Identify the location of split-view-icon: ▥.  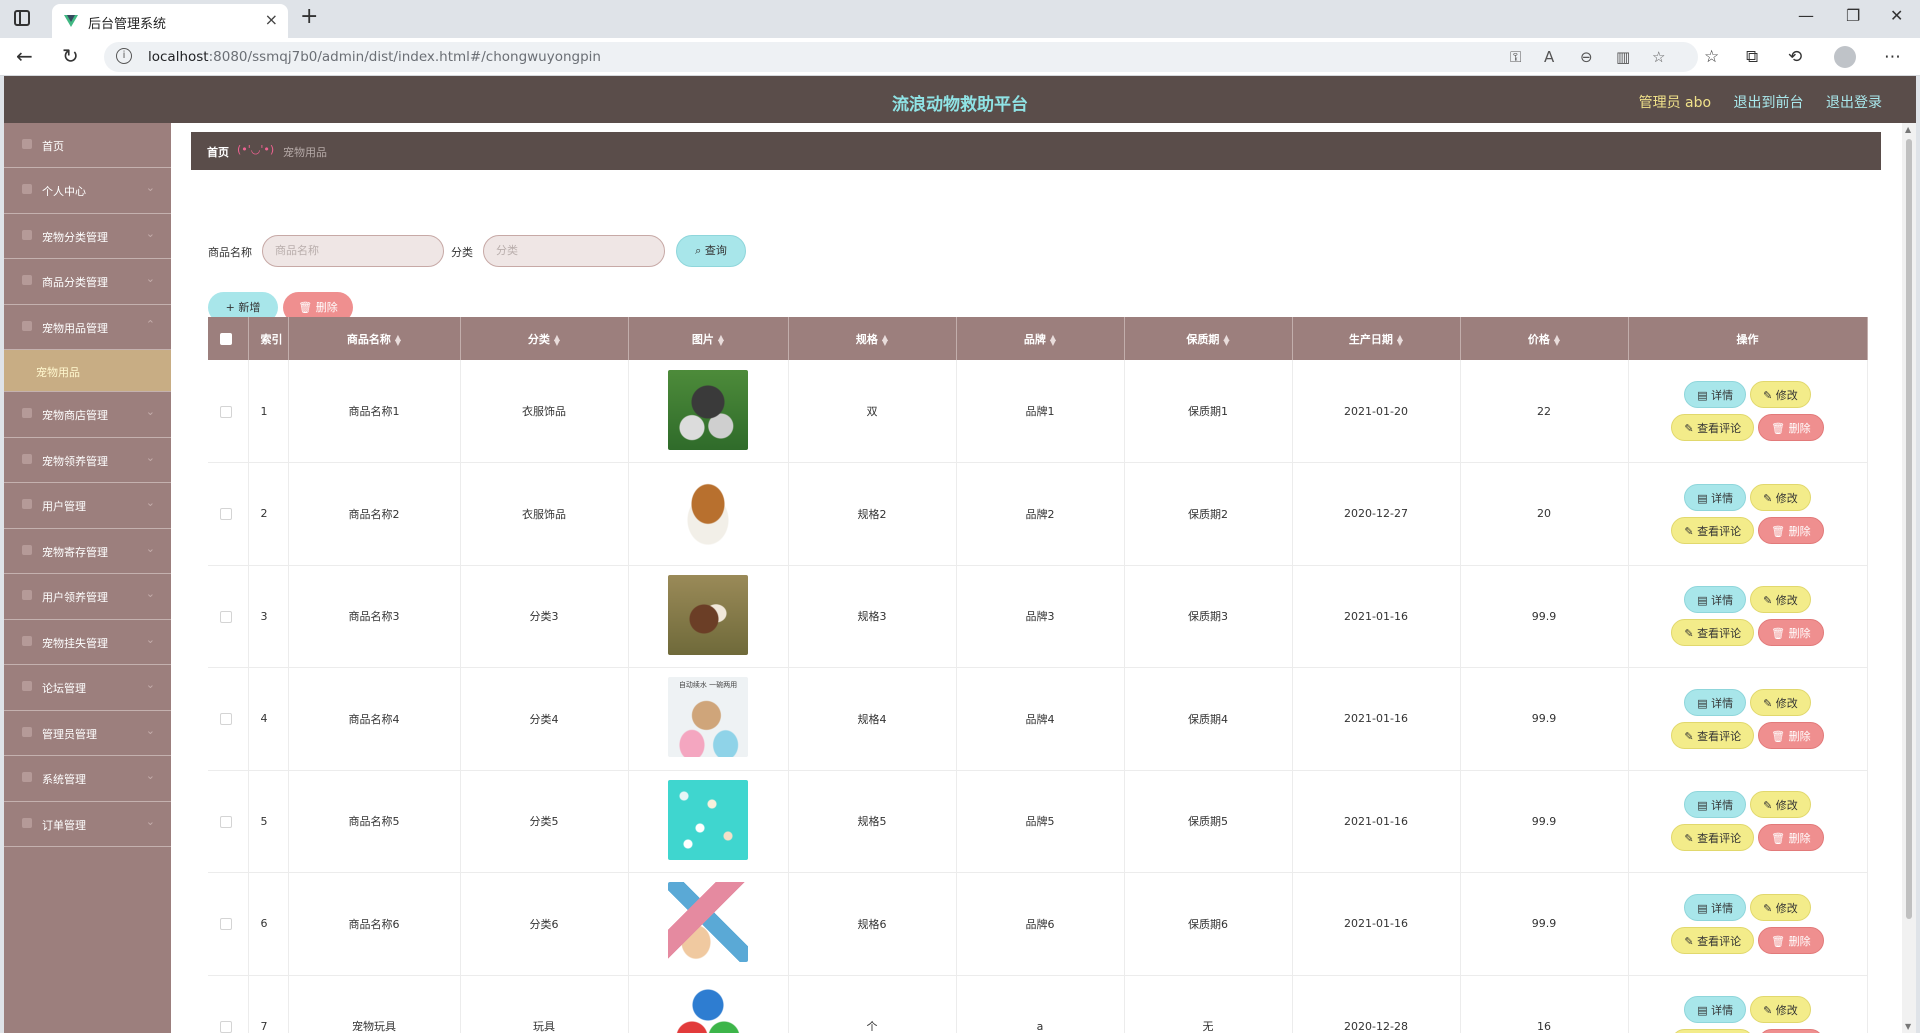
(1623, 57).